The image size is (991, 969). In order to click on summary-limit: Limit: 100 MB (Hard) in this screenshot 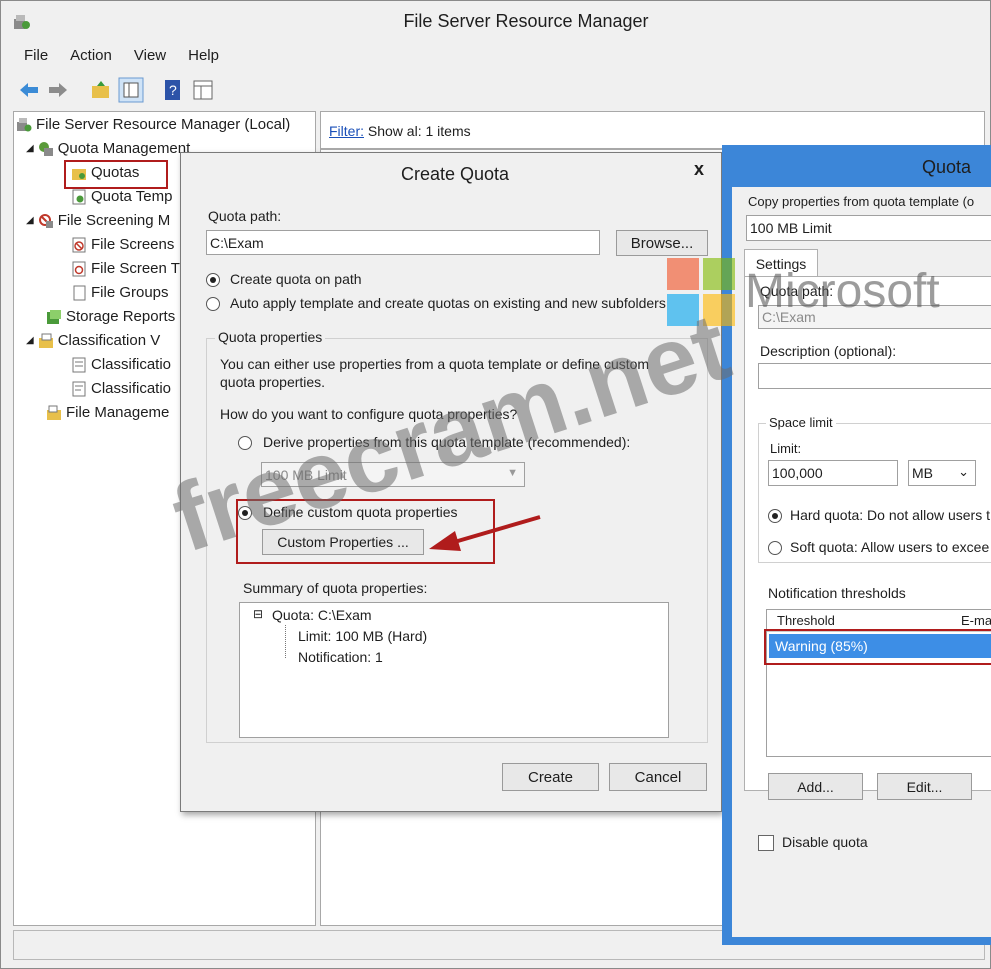, I will do `click(363, 636)`.